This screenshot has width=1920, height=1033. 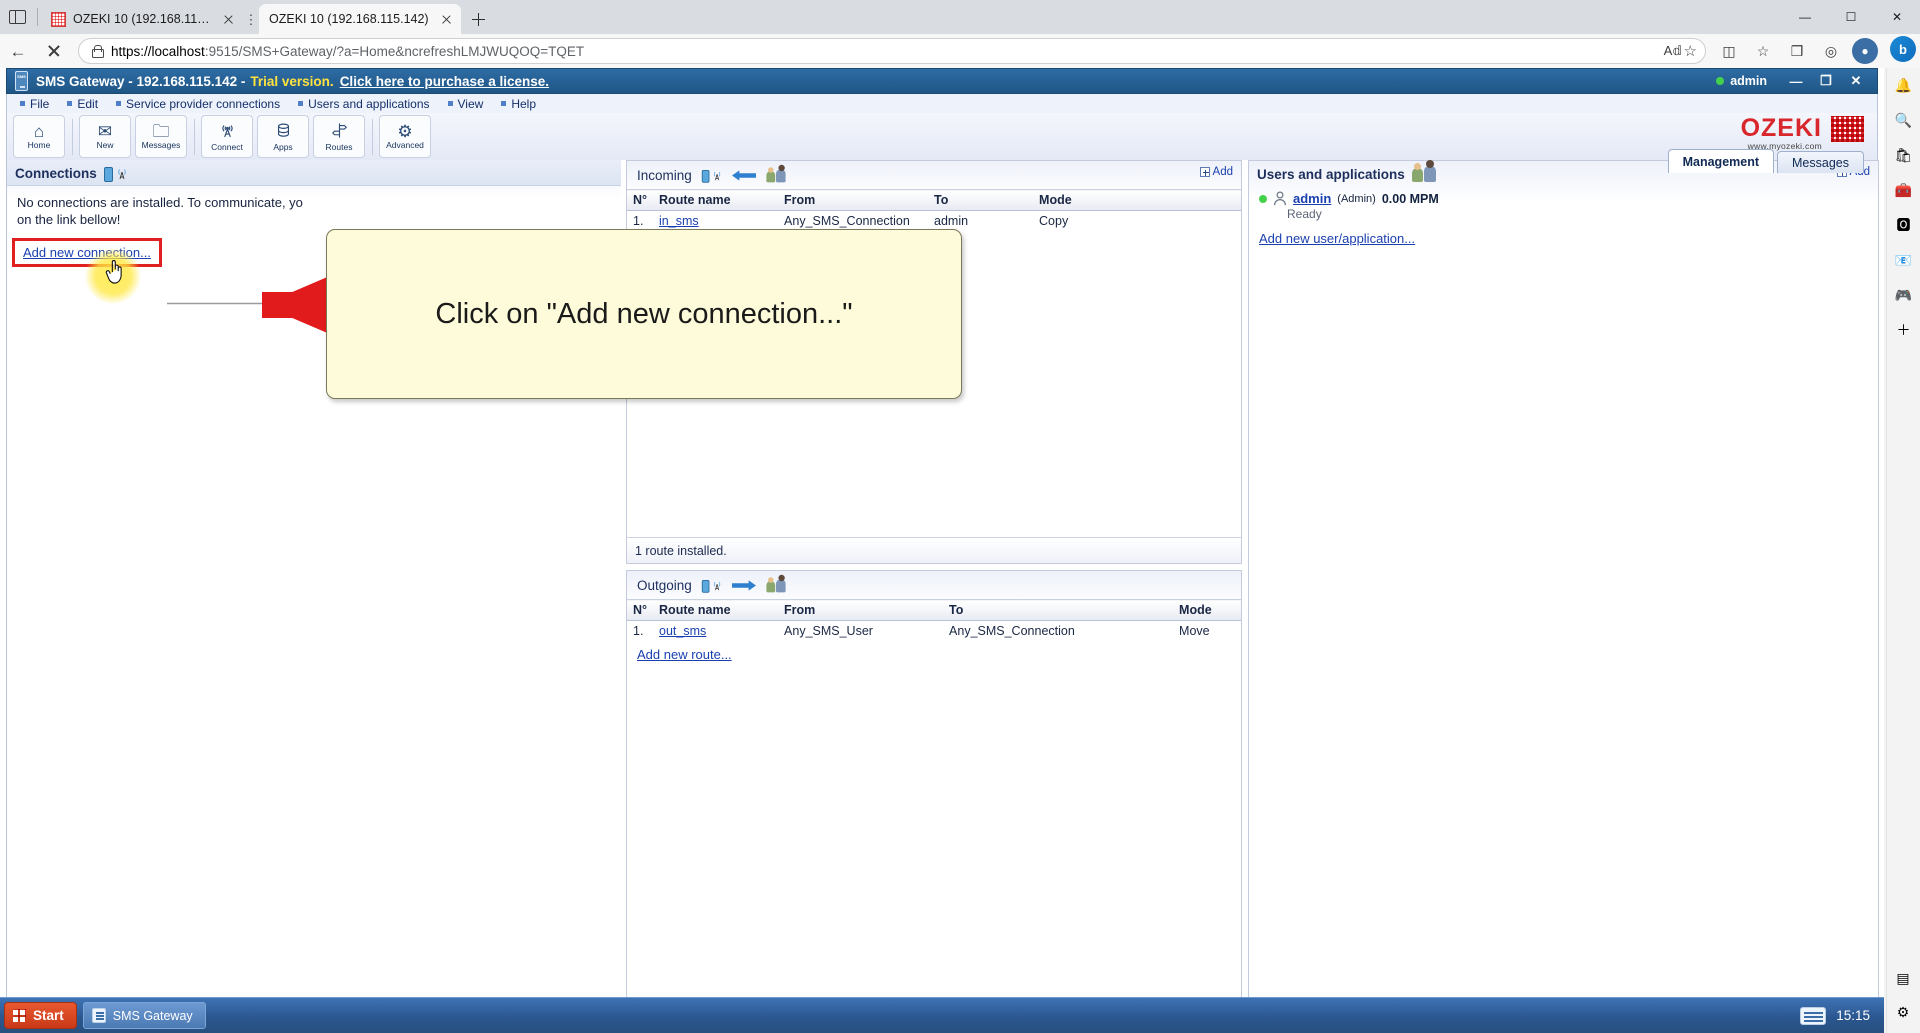 I want to click on close-tab-2-icon, so click(x=446, y=19).